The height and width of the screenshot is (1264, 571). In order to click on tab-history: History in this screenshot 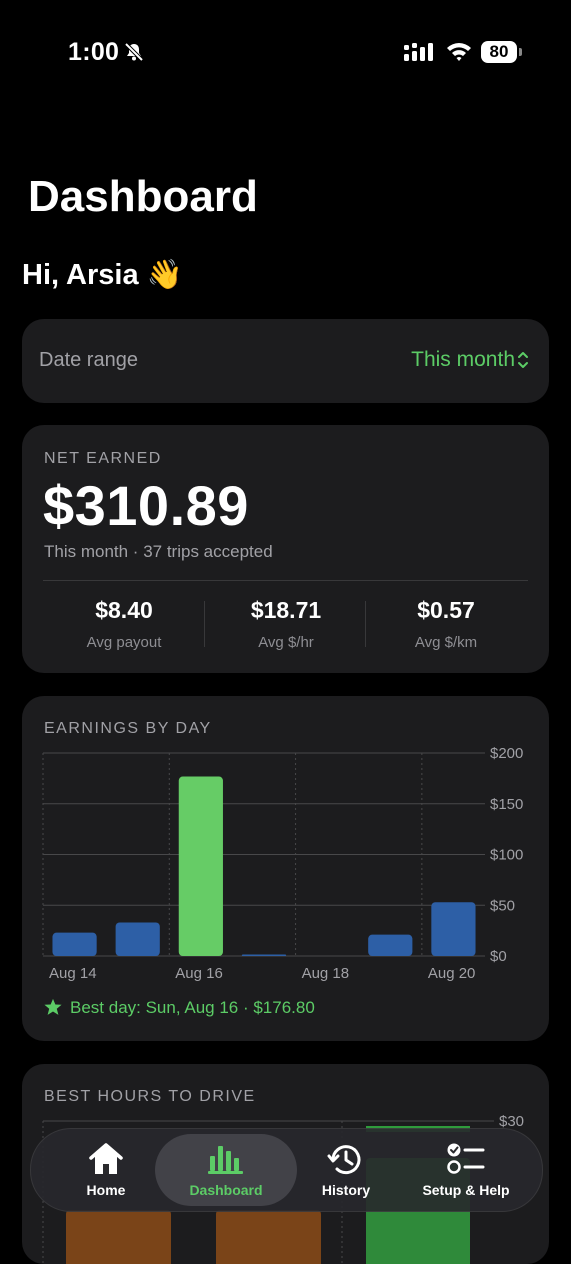, I will do `click(346, 1170)`.